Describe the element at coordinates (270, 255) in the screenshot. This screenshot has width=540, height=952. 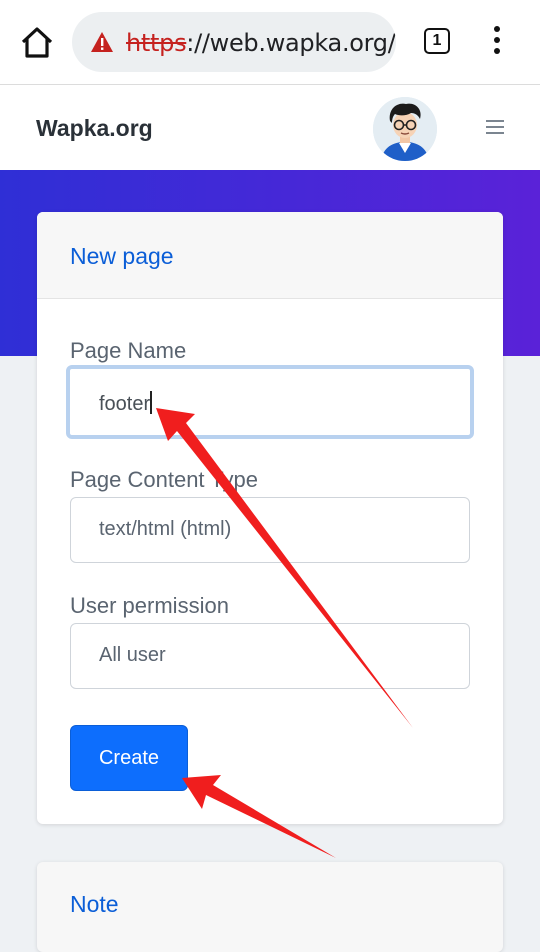
I see `card-header: New page` at that location.